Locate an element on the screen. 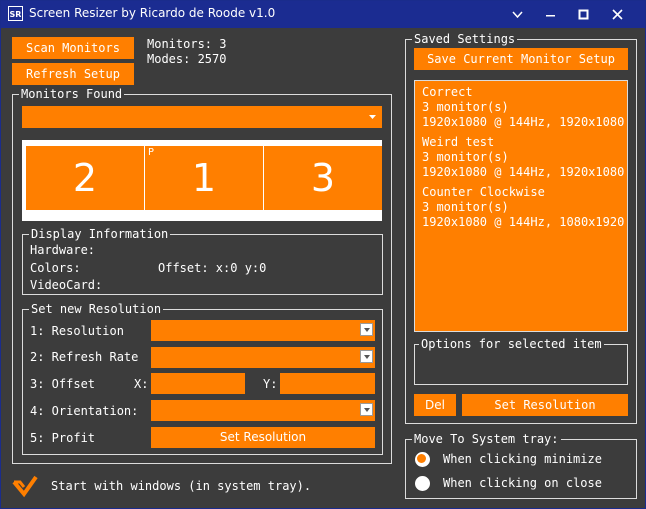 The width and height of the screenshot is (646, 509). refresh-rate-select is located at coordinates (263, 357).